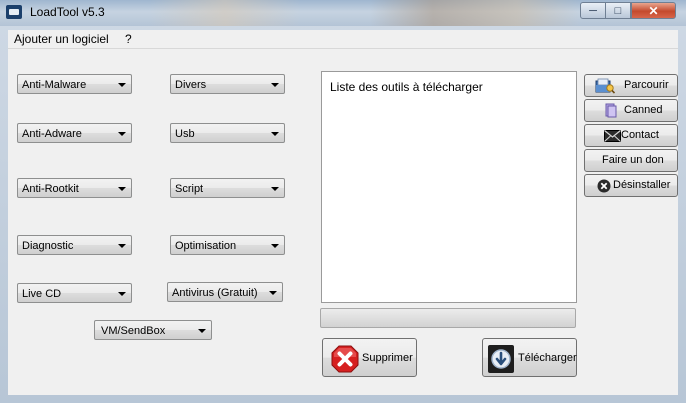  I want to click on donate-button-label: Faire un don, so click(633, 160).